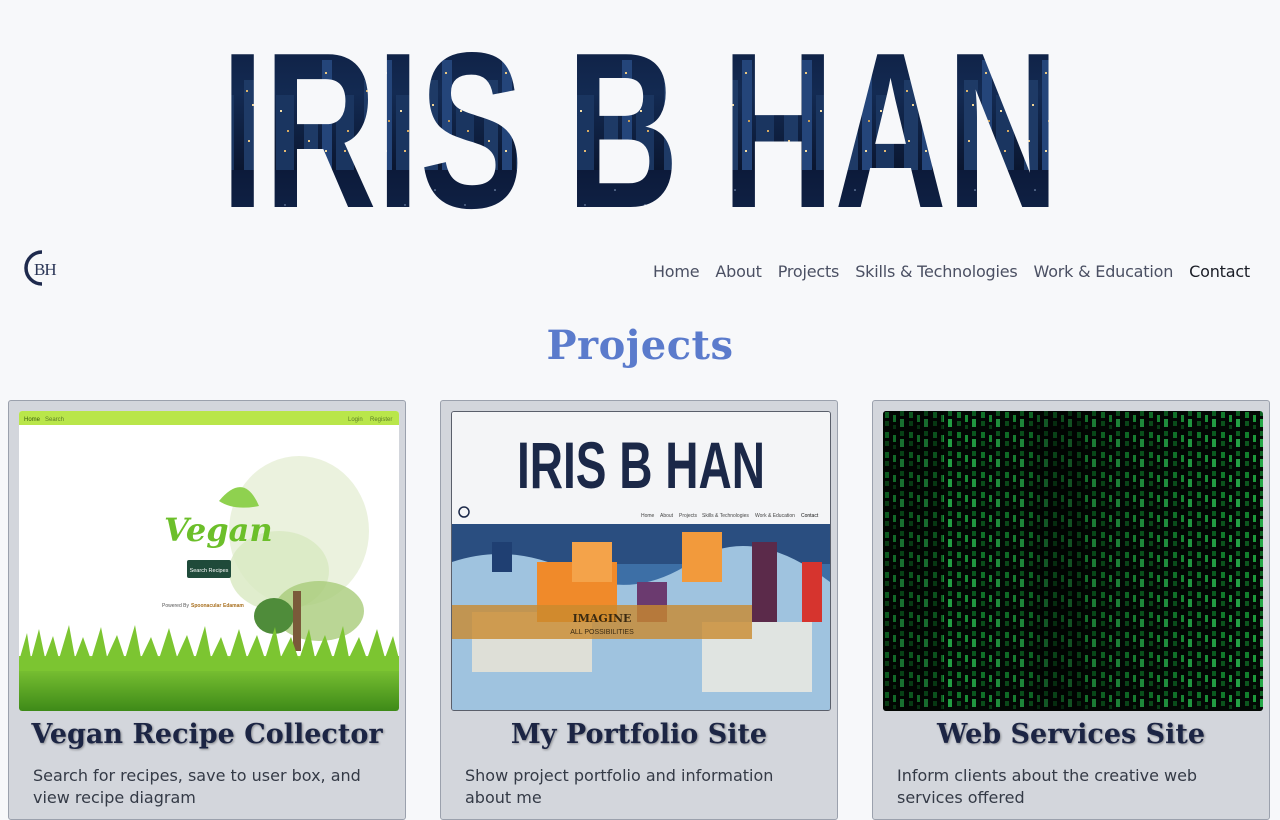  Describe the element at coordinates (1071, 734) in the screenshot. I see `project-title: Web Services Site` at that location.